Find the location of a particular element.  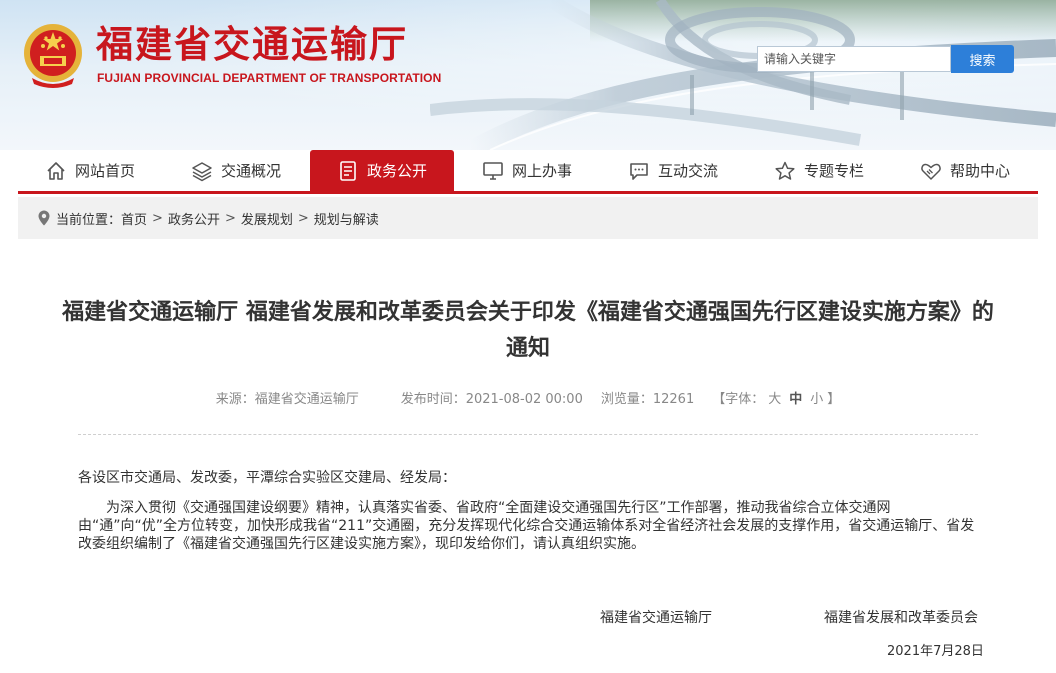

signature-transport-dept: 福建省交通运输厅 is located at coordinates (656, 618).